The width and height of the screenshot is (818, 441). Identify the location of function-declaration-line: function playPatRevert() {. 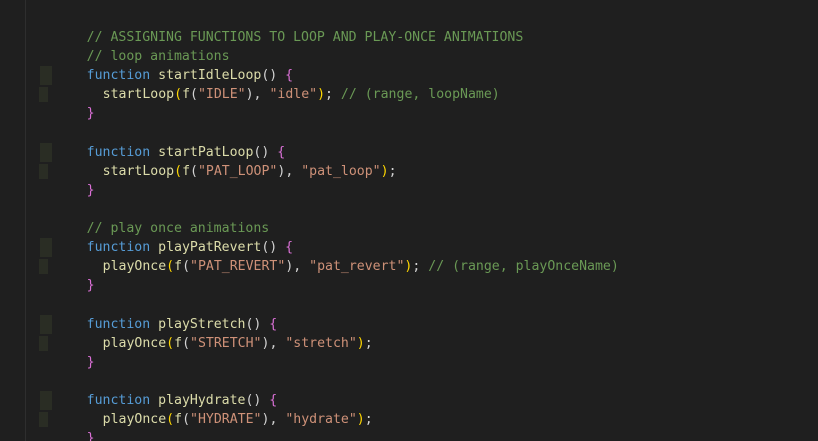
(190, 248).